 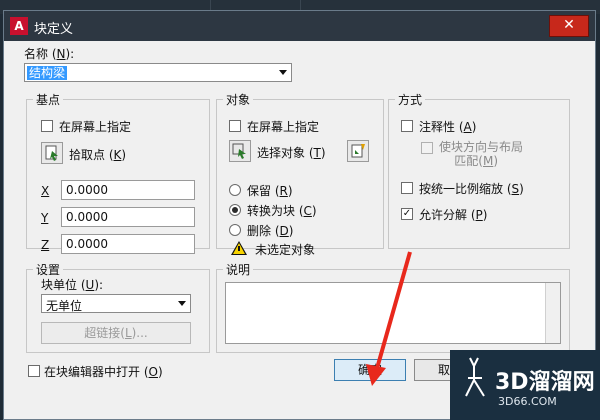 I want to click on watermark: 3D溜溜网 3D66.COM, so click(x=525, y=385).